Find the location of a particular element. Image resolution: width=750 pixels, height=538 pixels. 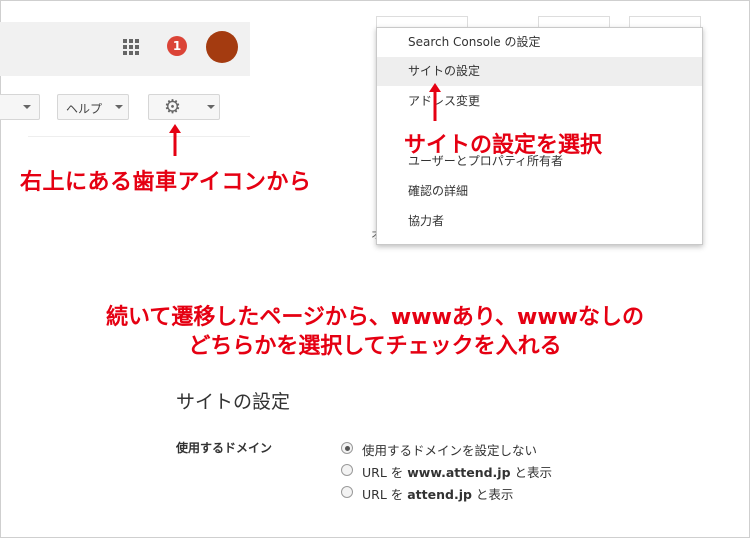

gear-caption: 右上にある歯車アイコンから is located at coordinates (166, 182).